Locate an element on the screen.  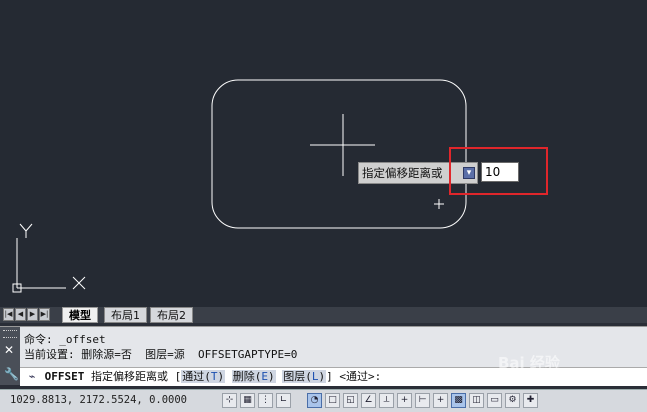
option-through-key: T is located at coordinates (214, 376).